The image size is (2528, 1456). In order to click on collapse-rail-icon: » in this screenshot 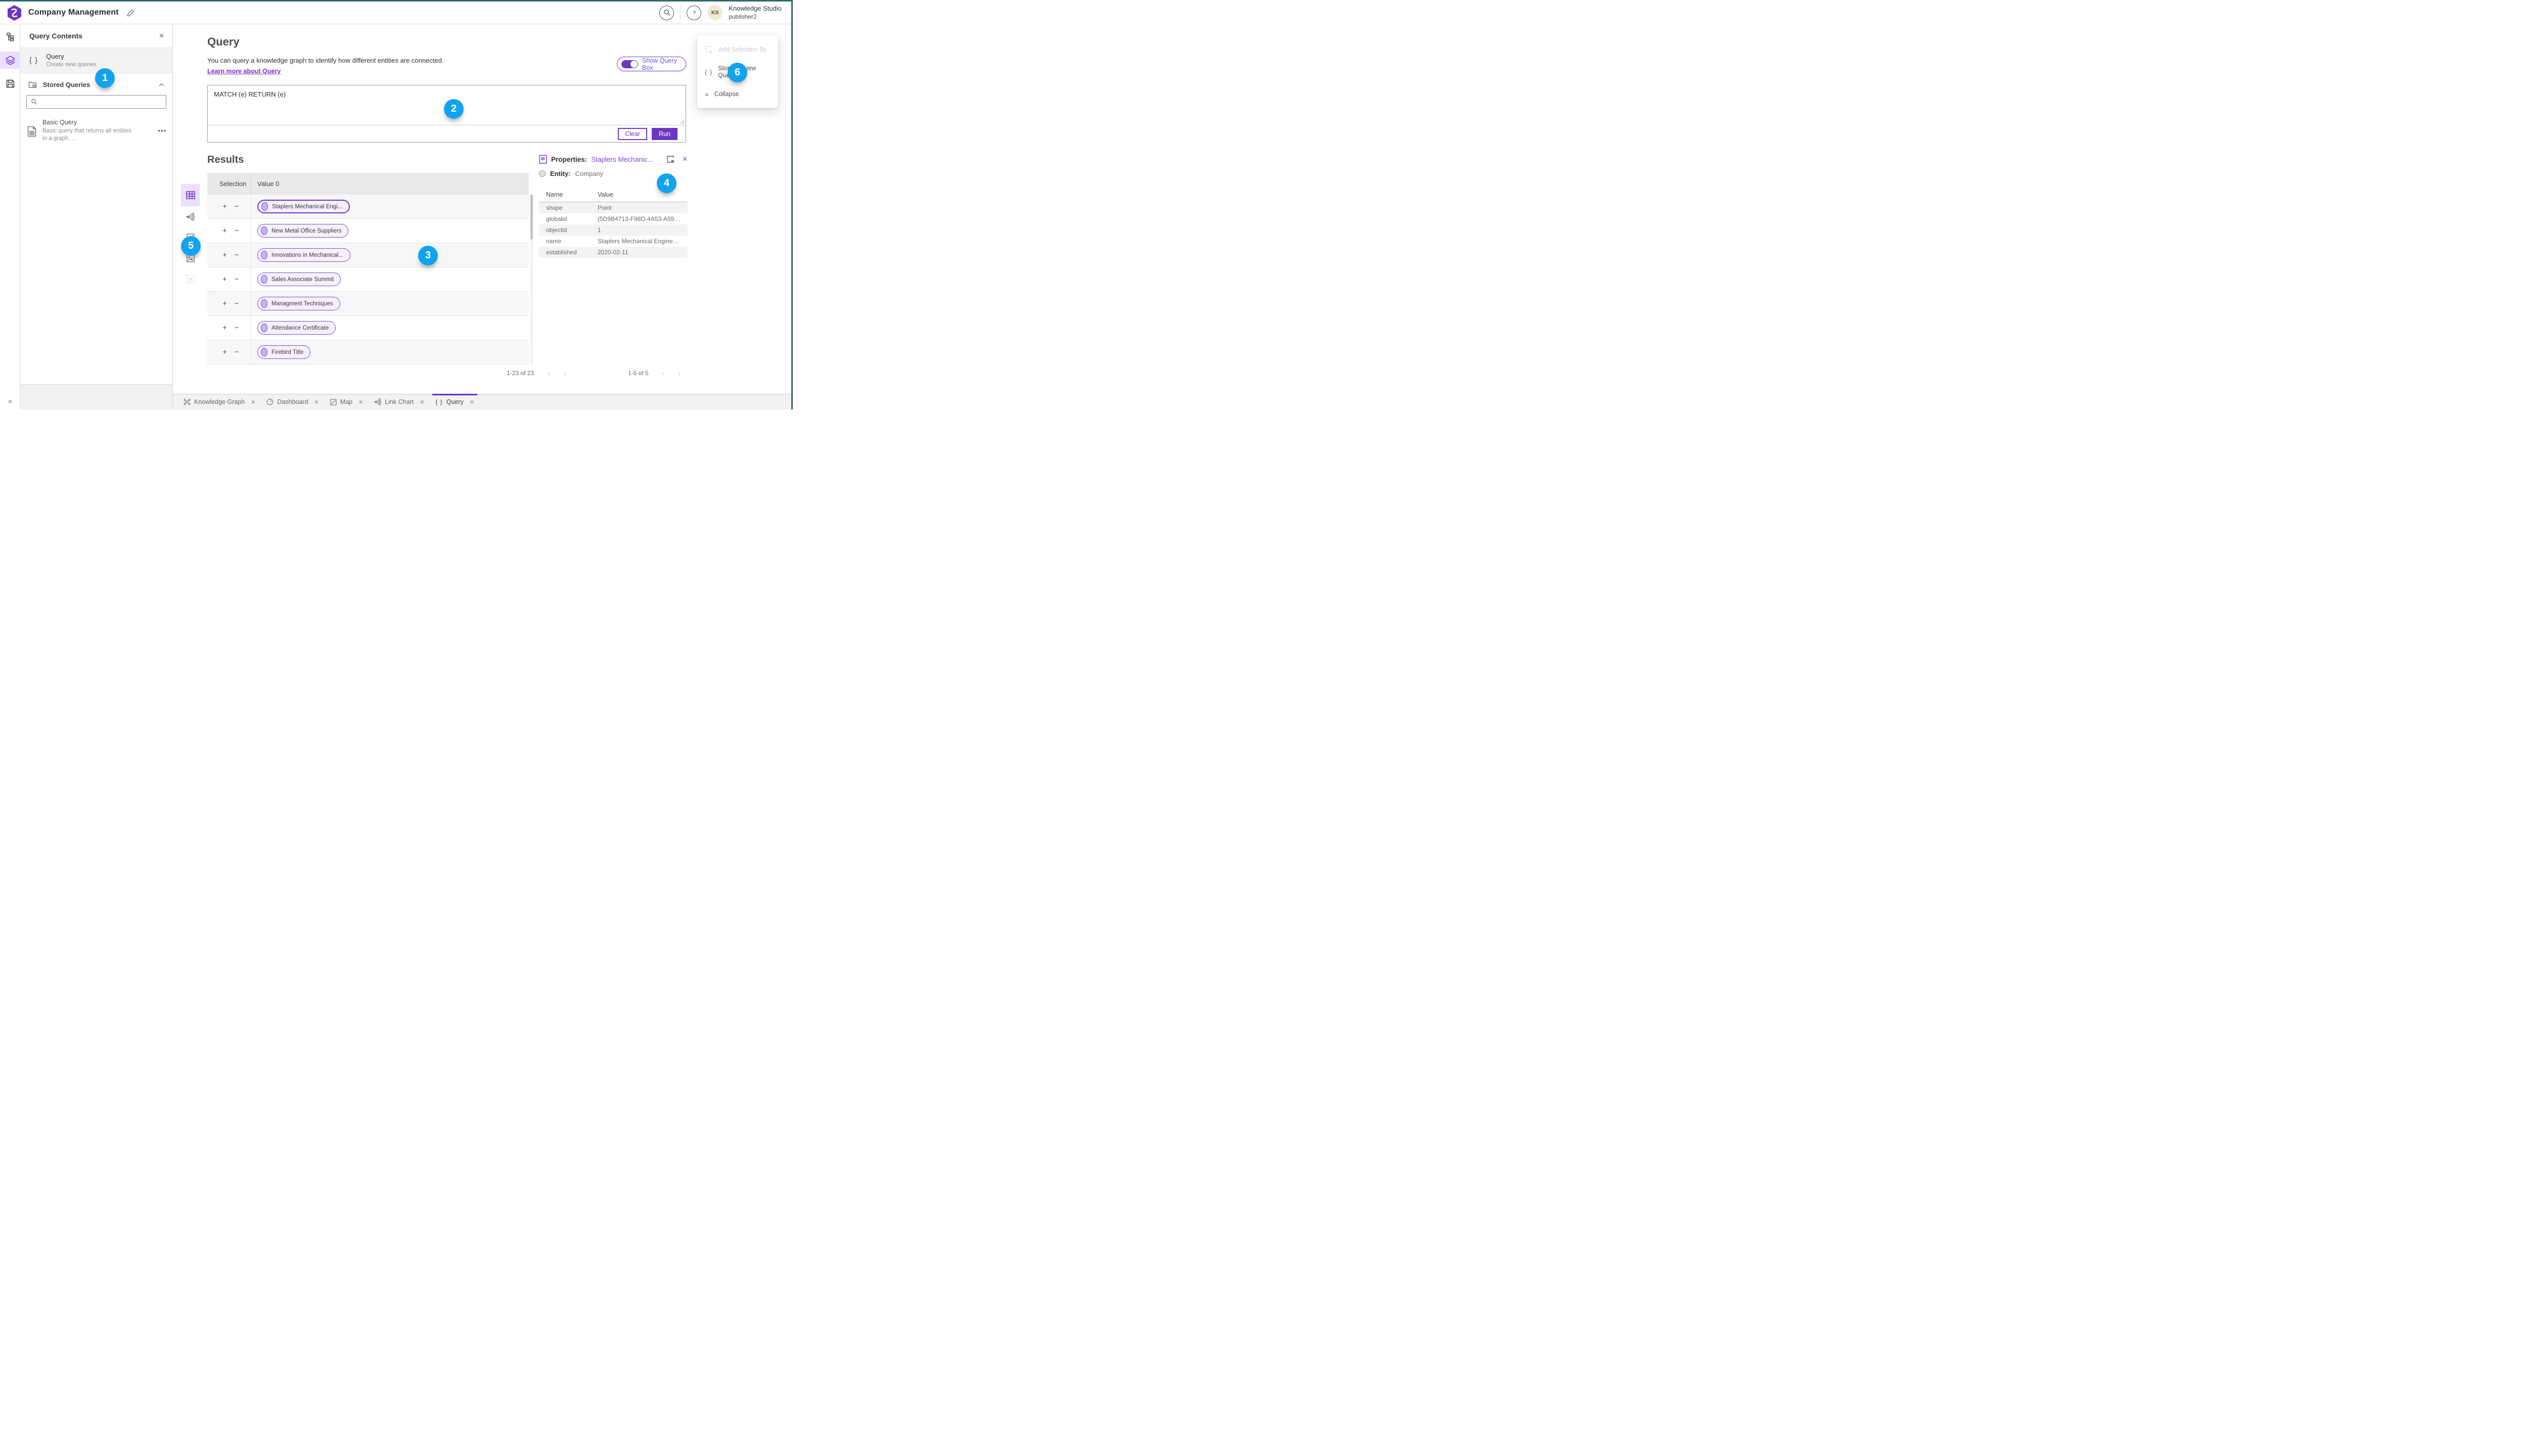, I will do `click(10, 401)`.